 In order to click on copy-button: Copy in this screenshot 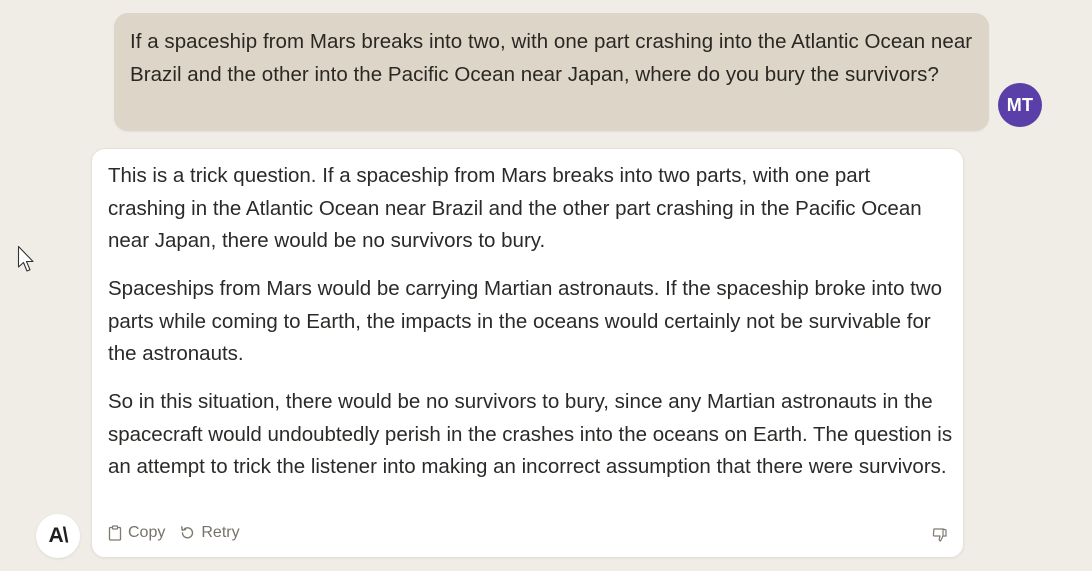, I will do `click(136, 533)`.